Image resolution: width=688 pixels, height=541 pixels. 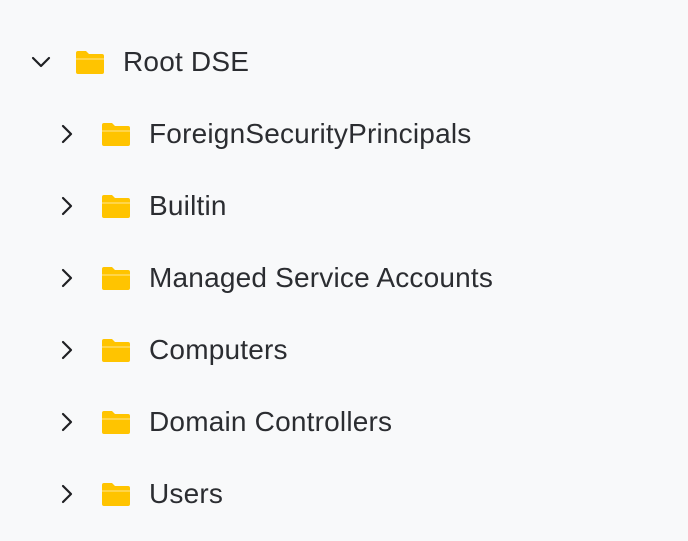 I want to click on tree-node-label: Computers, so click(x=218, y=349).